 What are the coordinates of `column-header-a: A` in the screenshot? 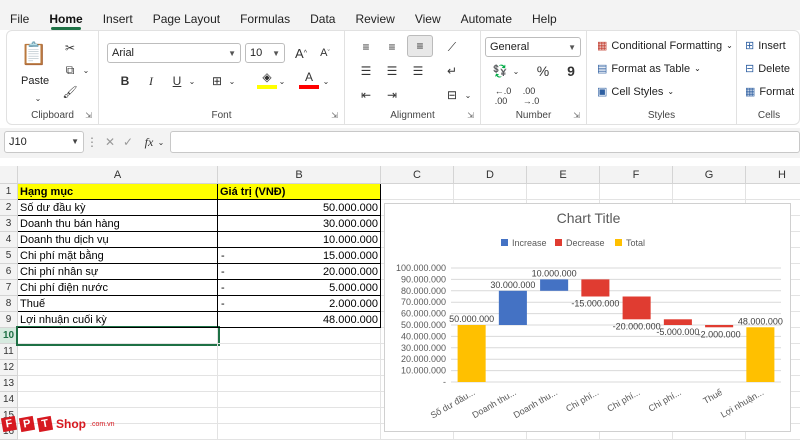 It's located at (118, 175).